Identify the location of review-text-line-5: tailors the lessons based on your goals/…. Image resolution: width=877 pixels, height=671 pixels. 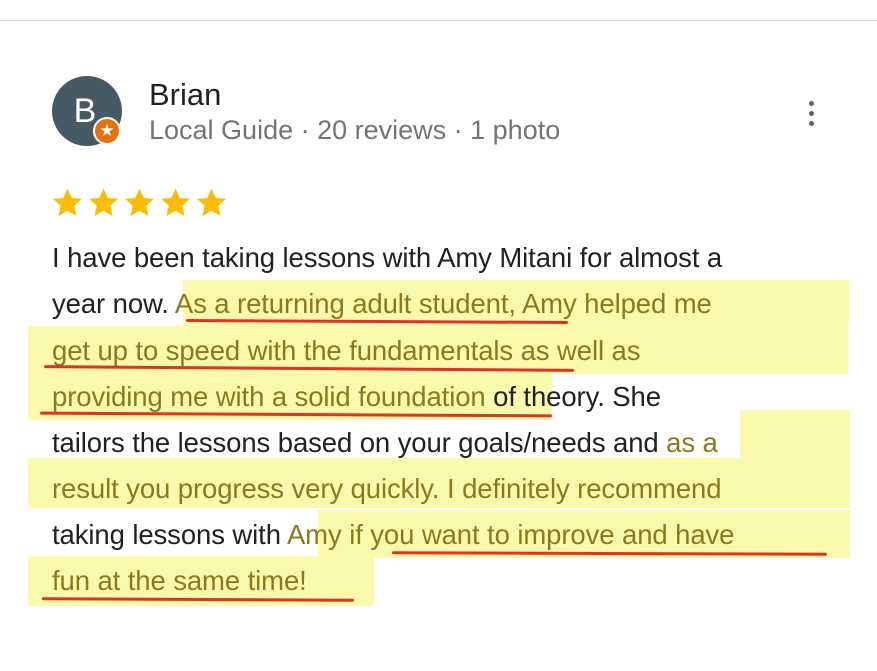
(385, 442).